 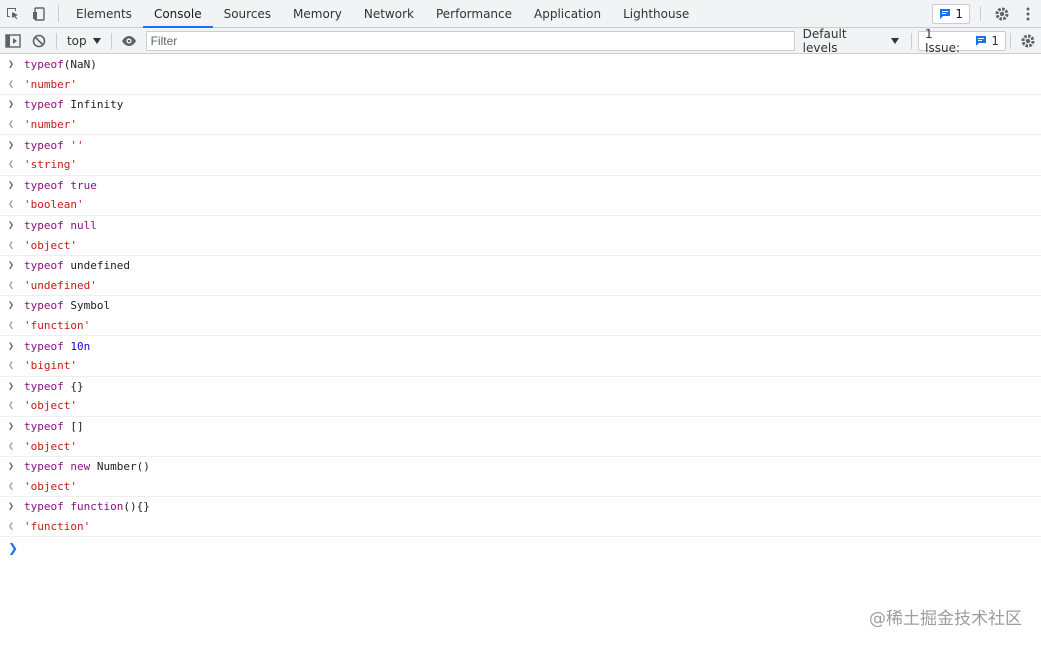 I want to click on log-levels-dropdown: Default levels, so click(x=851, y=41).